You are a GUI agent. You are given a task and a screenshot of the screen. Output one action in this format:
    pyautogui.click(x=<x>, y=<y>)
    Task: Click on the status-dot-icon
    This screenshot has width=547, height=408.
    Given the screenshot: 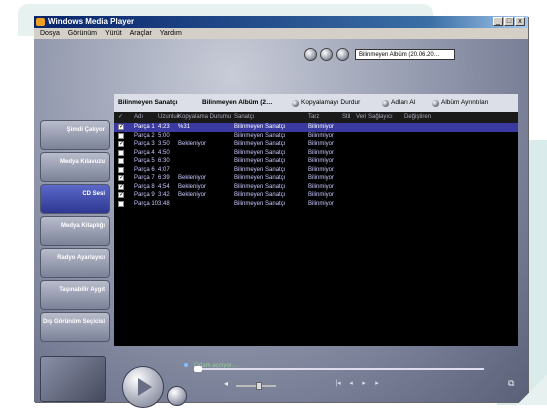 What is the action you would take?
    pyautogui.click(x=186, y=365)
    